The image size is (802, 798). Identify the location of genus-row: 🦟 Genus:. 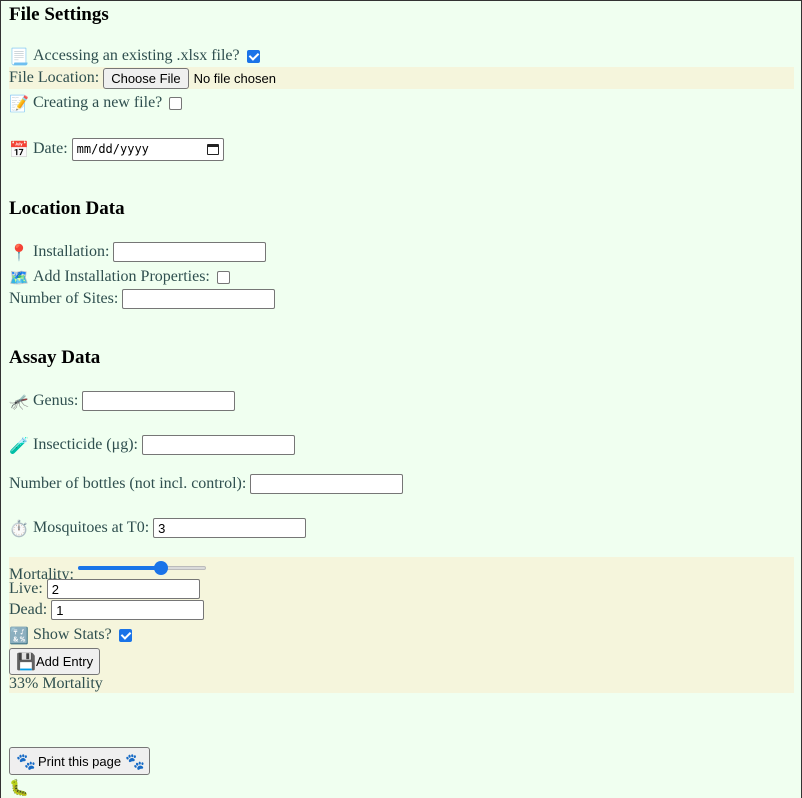
(122, 401).